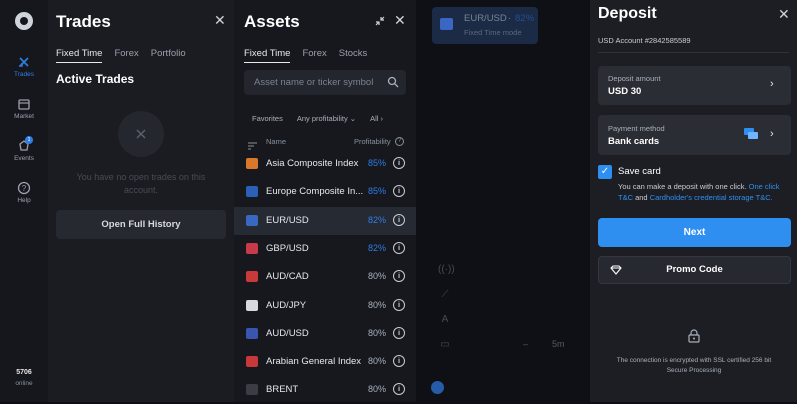  Describe the element at coordinates (634, 141) in the screenshot. I see `payment-method-value: Bank cards` at that location.